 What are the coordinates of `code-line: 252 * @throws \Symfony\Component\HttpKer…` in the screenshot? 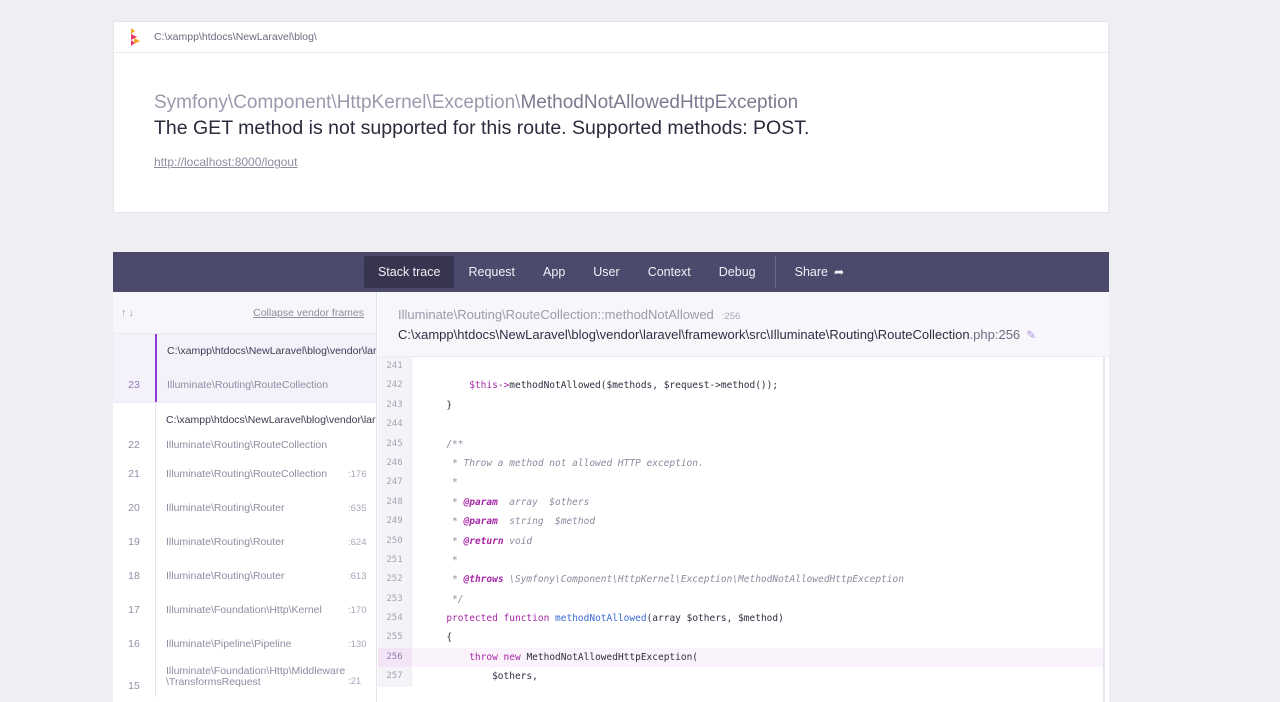 It's located at (740, 580).